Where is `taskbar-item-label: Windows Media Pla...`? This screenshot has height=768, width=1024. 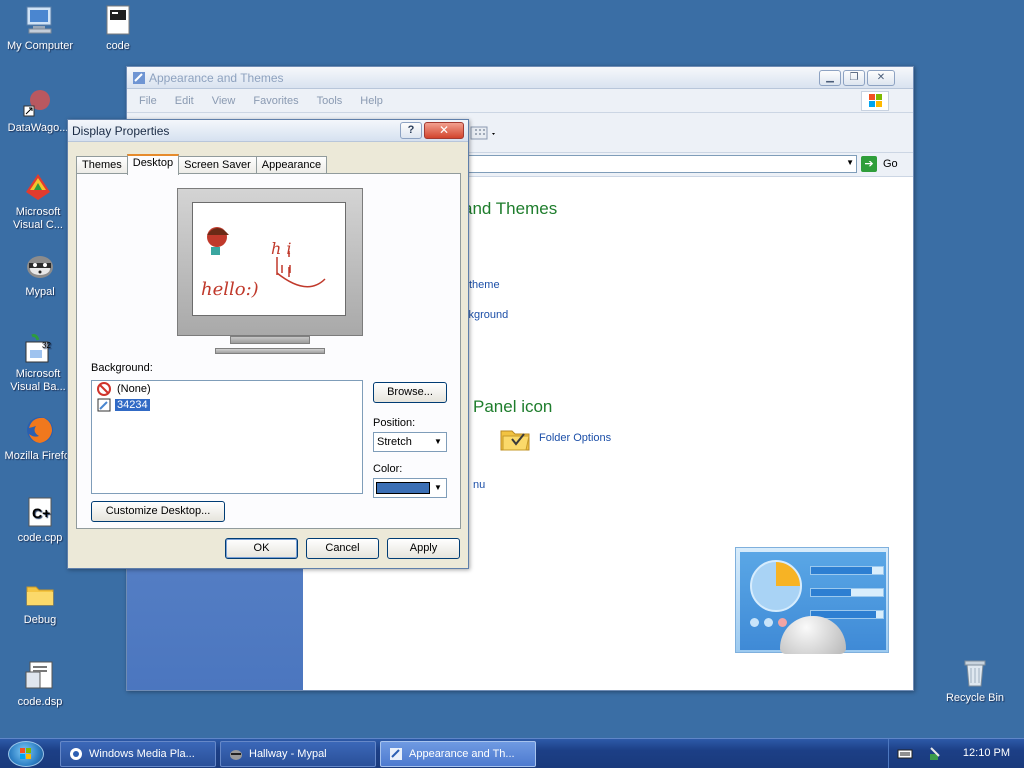 taskbar-item-label: Windows Media Pla... is located at coordinates (142, 754).